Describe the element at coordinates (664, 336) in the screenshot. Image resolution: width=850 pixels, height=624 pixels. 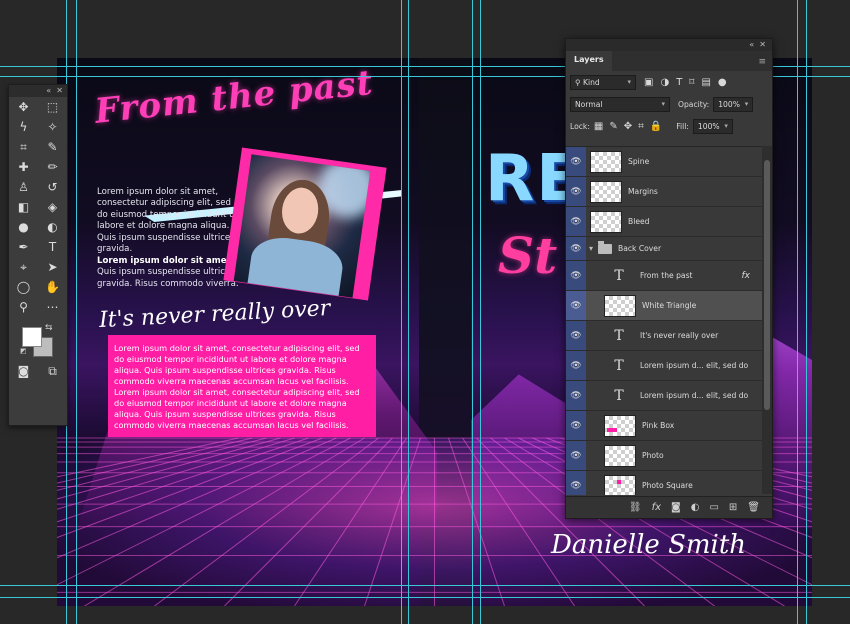
I see `layer-row: 👁 T It's never really over` at that location.